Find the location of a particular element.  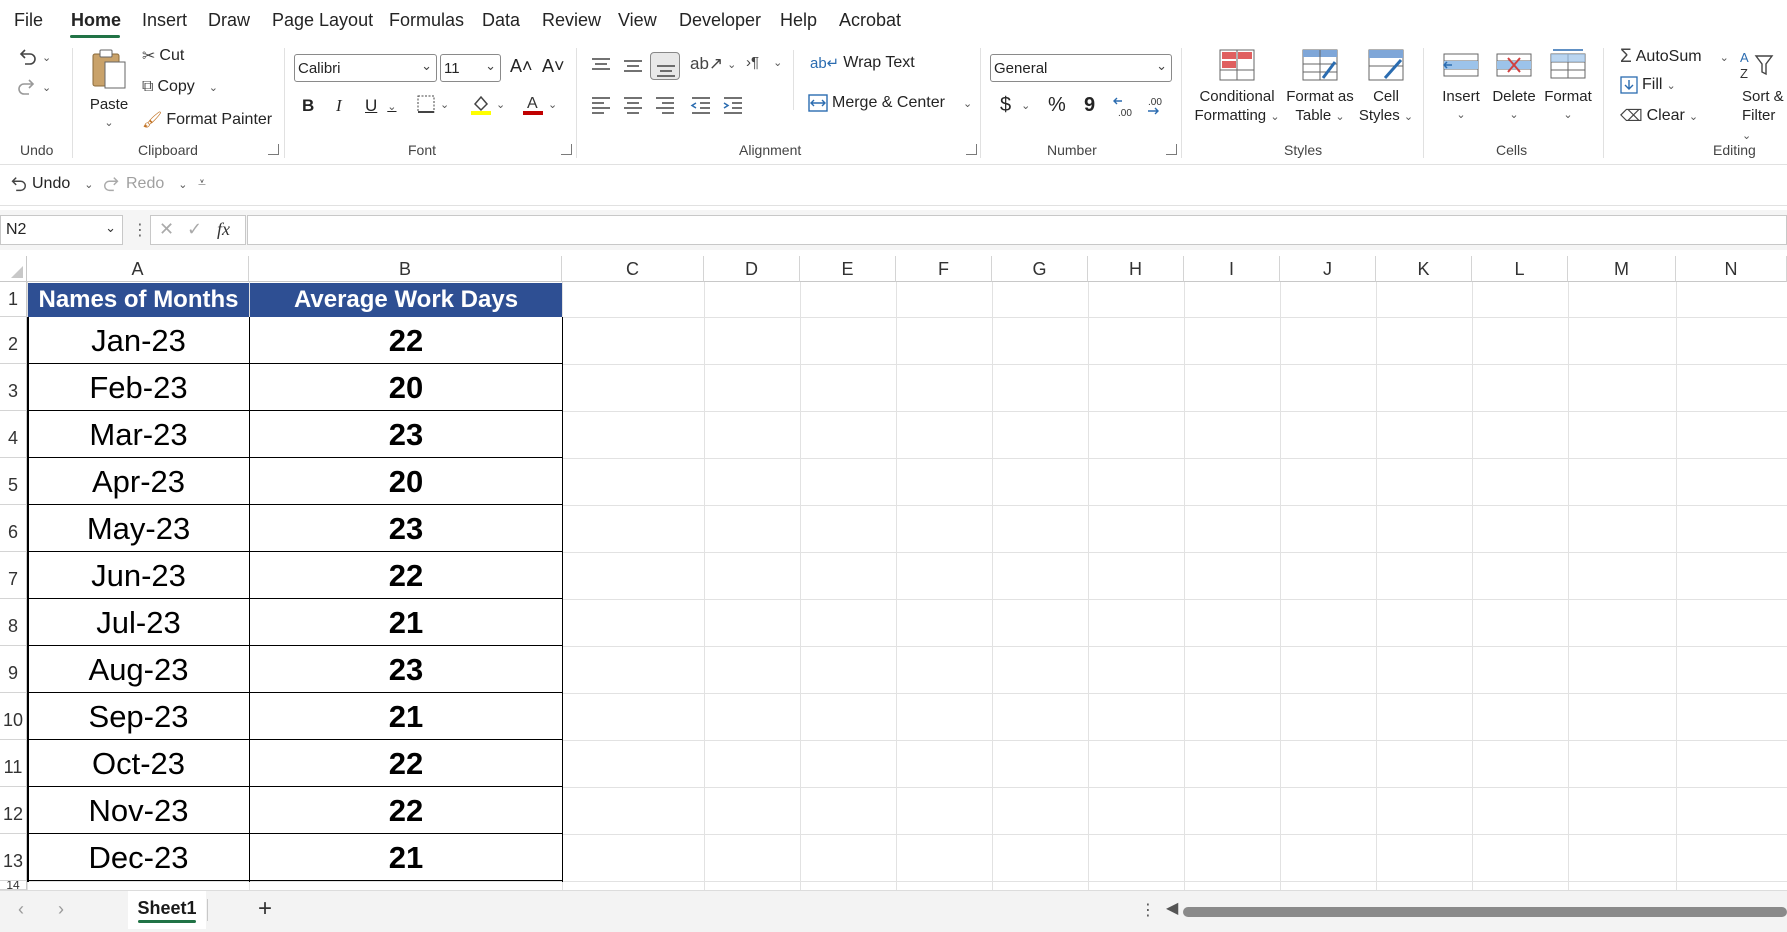

format-cells-button: Format ⌄ is located at coordinates (1568, 86).